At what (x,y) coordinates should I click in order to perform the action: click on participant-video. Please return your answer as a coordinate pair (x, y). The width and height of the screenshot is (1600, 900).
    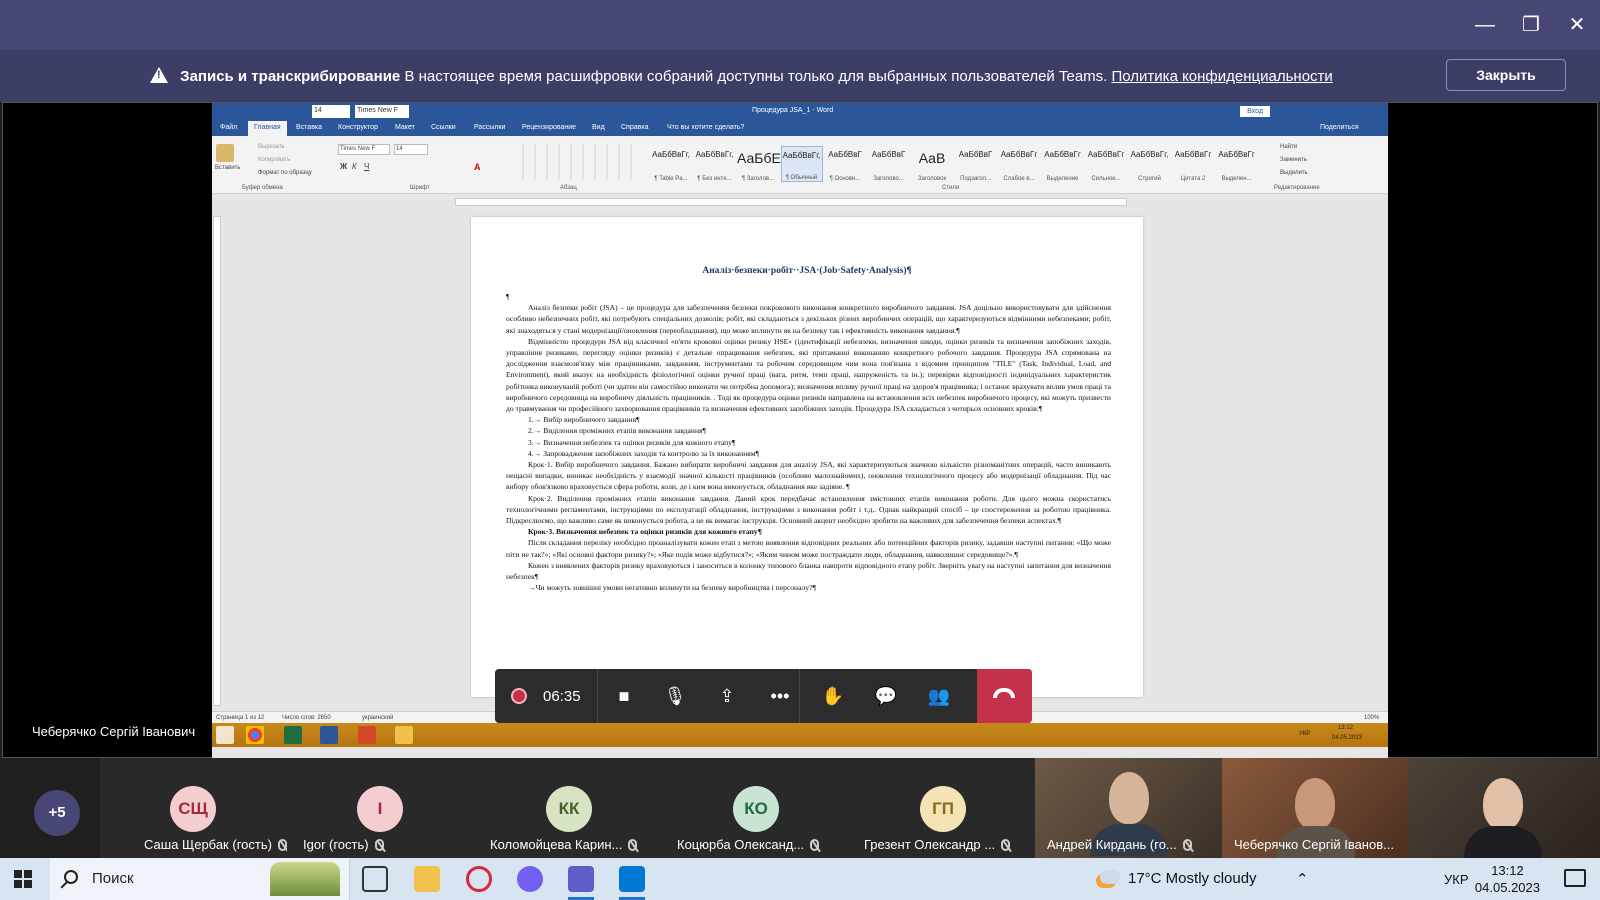
    Looking at the image, I should click on (1504, 808).